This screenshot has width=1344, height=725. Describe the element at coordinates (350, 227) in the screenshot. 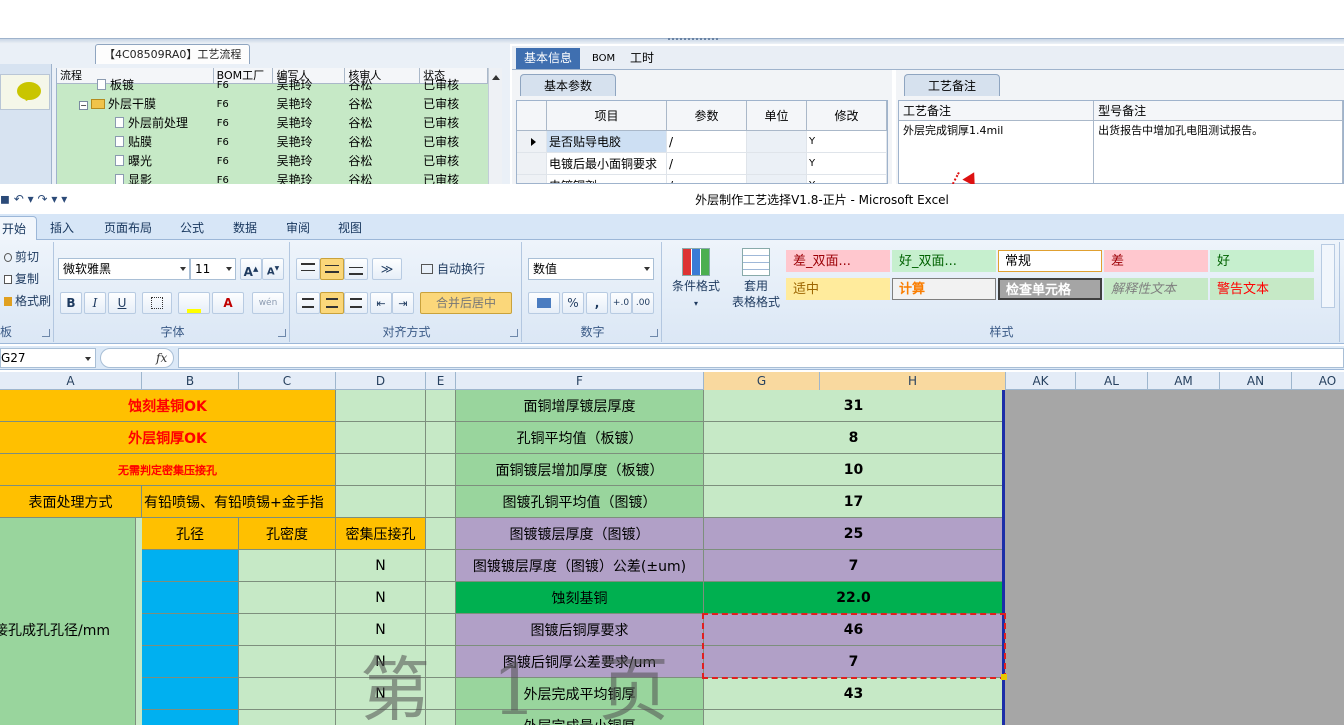

I see `tab-view: 视图` at that location.